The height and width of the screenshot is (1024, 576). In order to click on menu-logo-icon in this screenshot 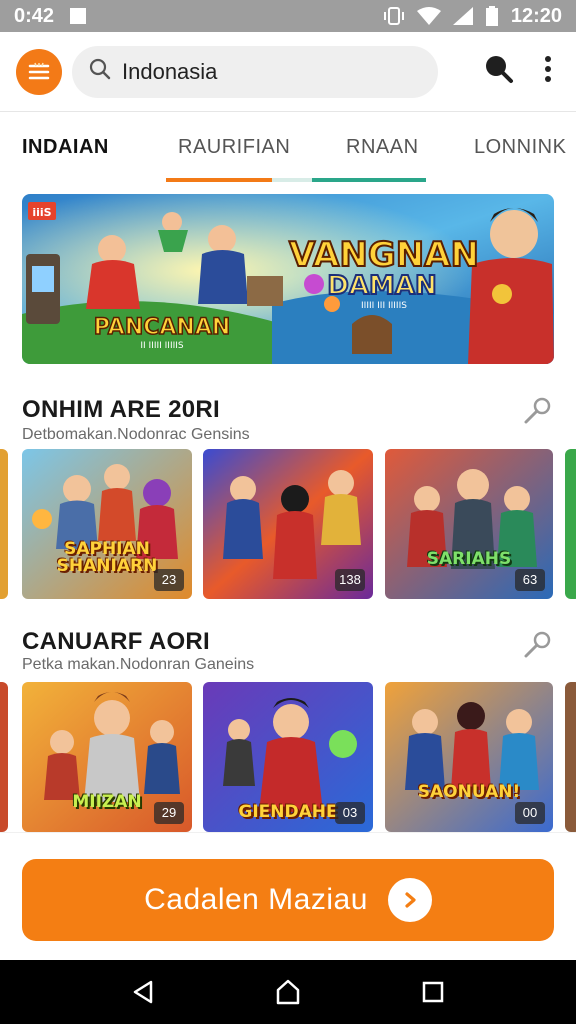, I will do `click(39, 71)`.